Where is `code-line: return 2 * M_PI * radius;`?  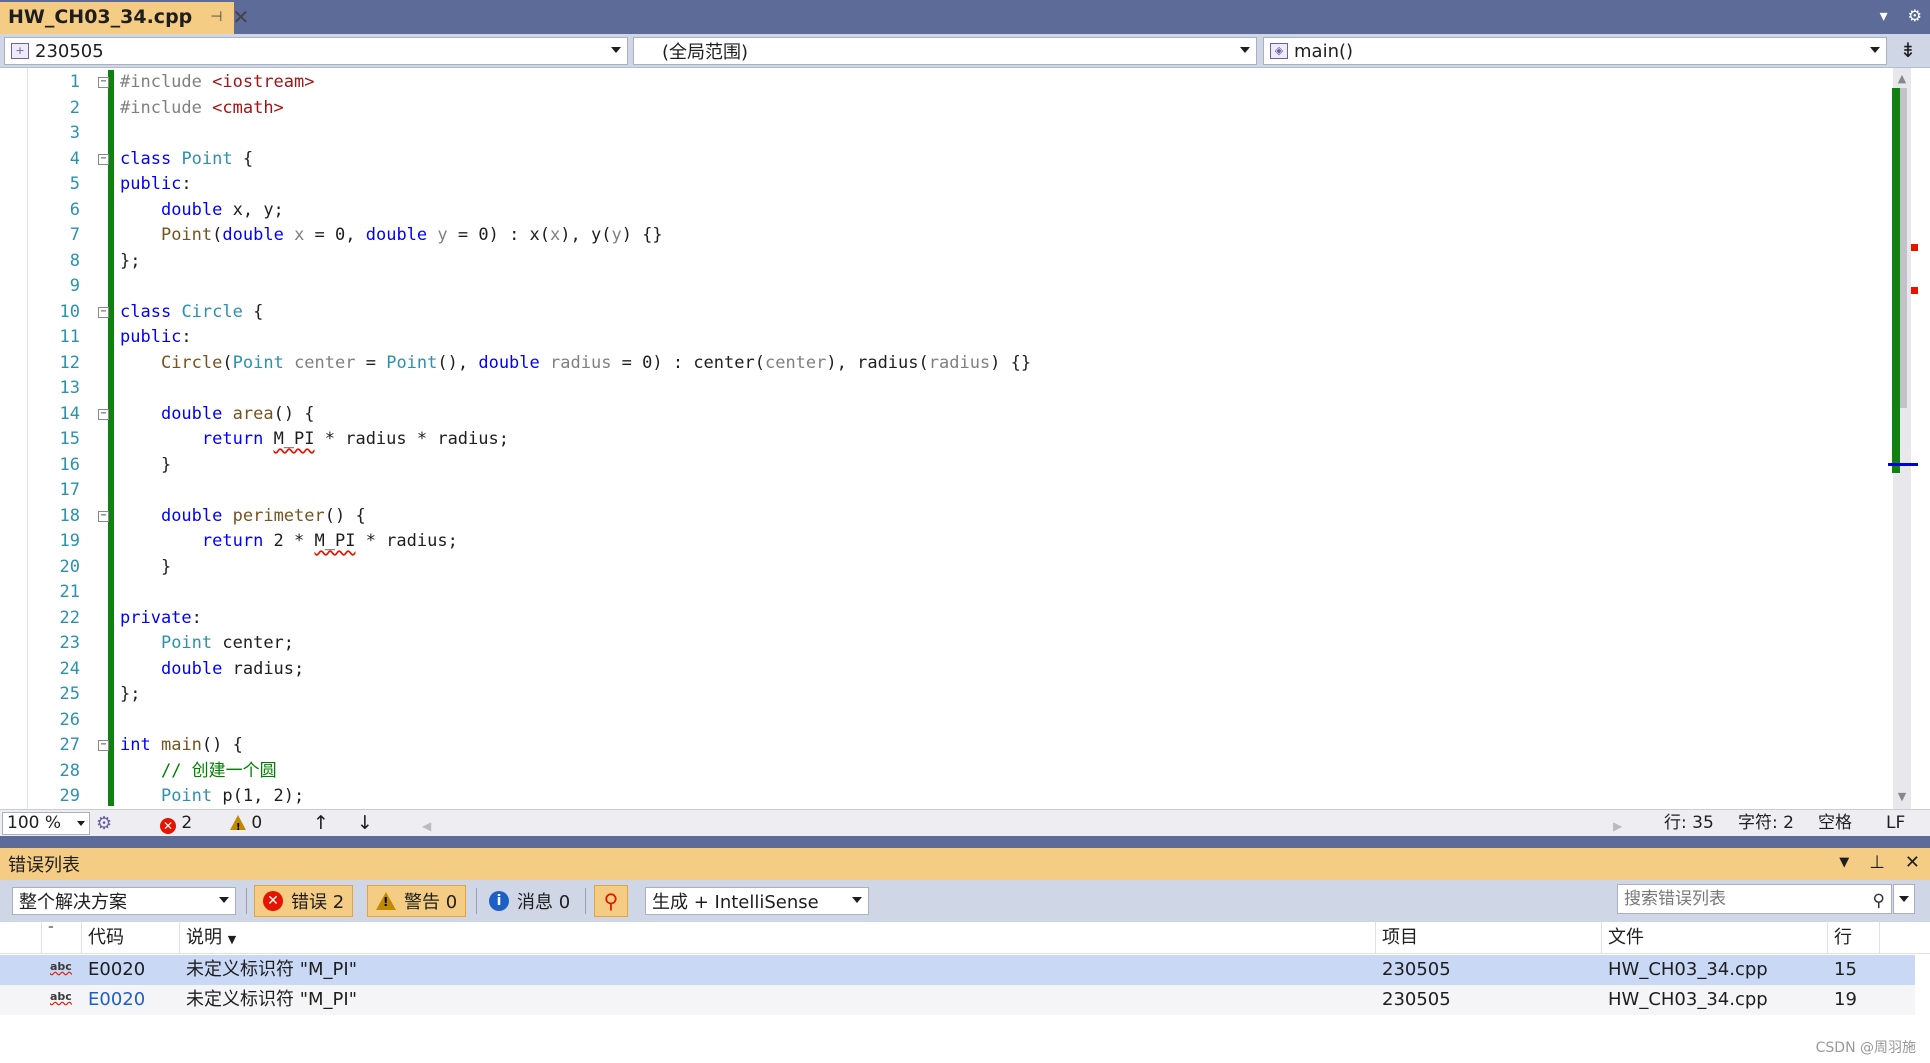 code-line: return 2 * M_PI * radius; is located at coordinates (289, 542).